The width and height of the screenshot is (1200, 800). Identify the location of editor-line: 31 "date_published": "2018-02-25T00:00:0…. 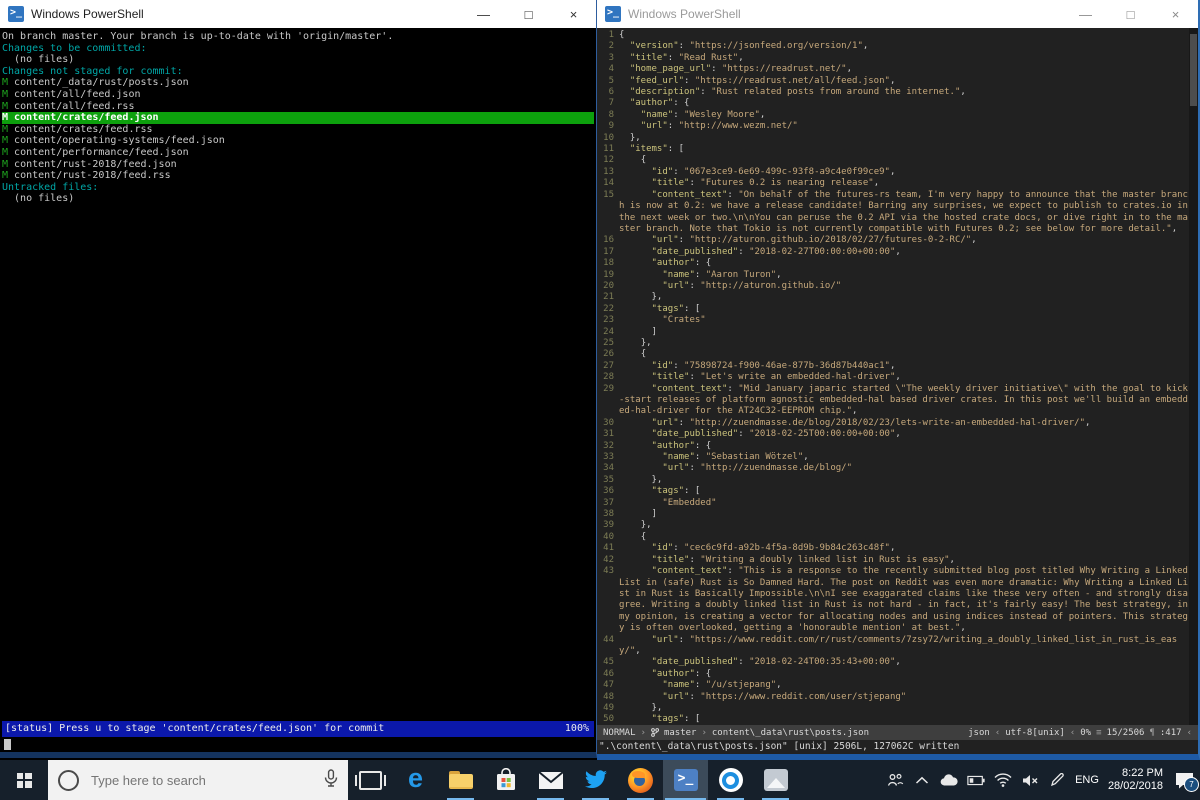
(893, 434).